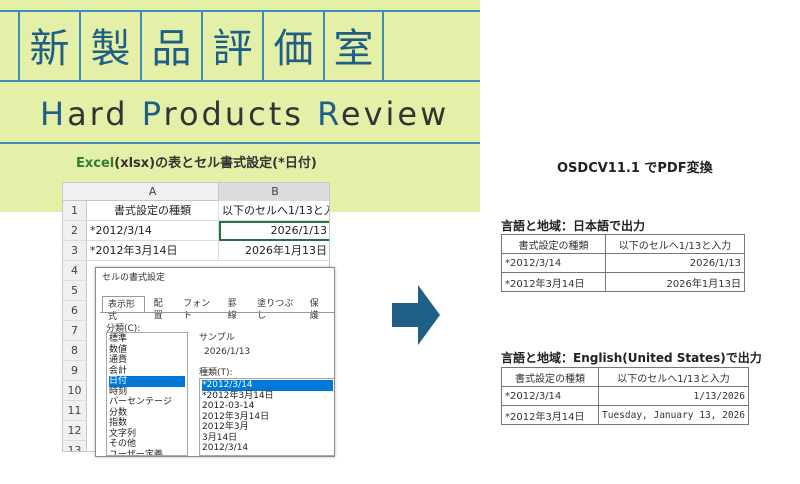 Image resolution: width=800 pixels, height=484 pixels. I want to click on table-cell: 1/13/2026, so click(673, 396).